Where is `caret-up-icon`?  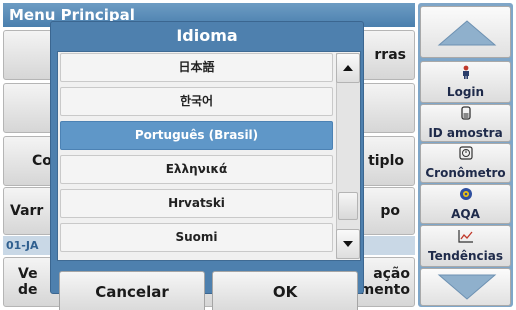
caret-up-icon is located at coordinates (348, 68).